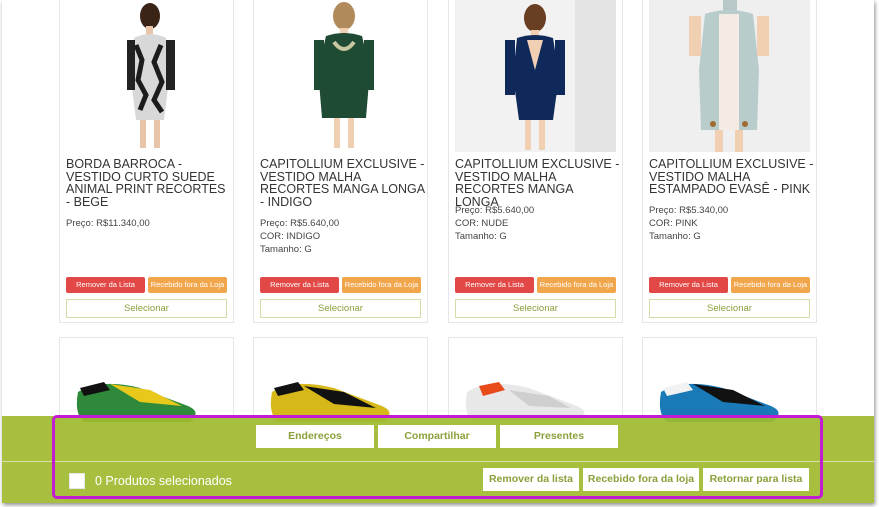 The image size is (879, 507). Describe the element at coordinates (482, 223) in the screenshot. I see `product-color: COR: NUDE` at that location.